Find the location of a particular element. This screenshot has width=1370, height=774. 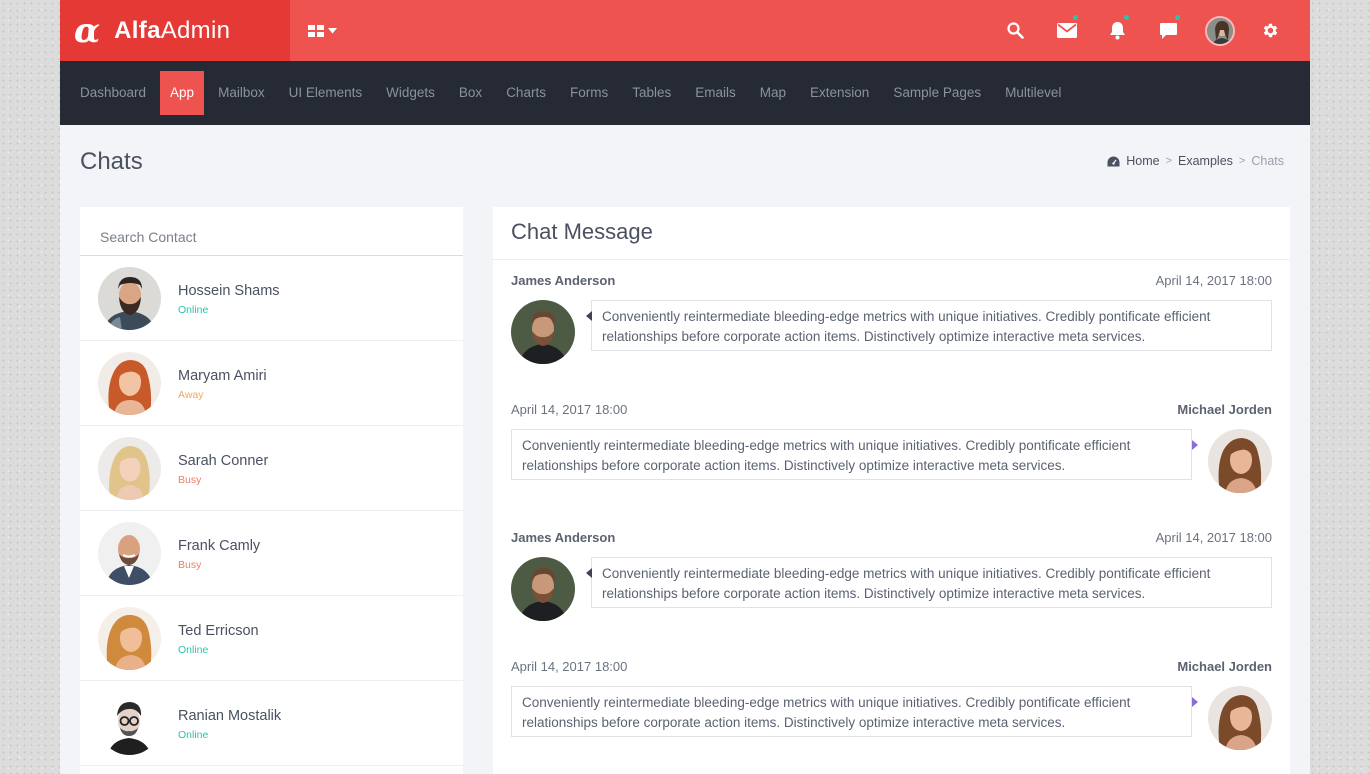

chat-icon is located at coordinates (1168, 30).